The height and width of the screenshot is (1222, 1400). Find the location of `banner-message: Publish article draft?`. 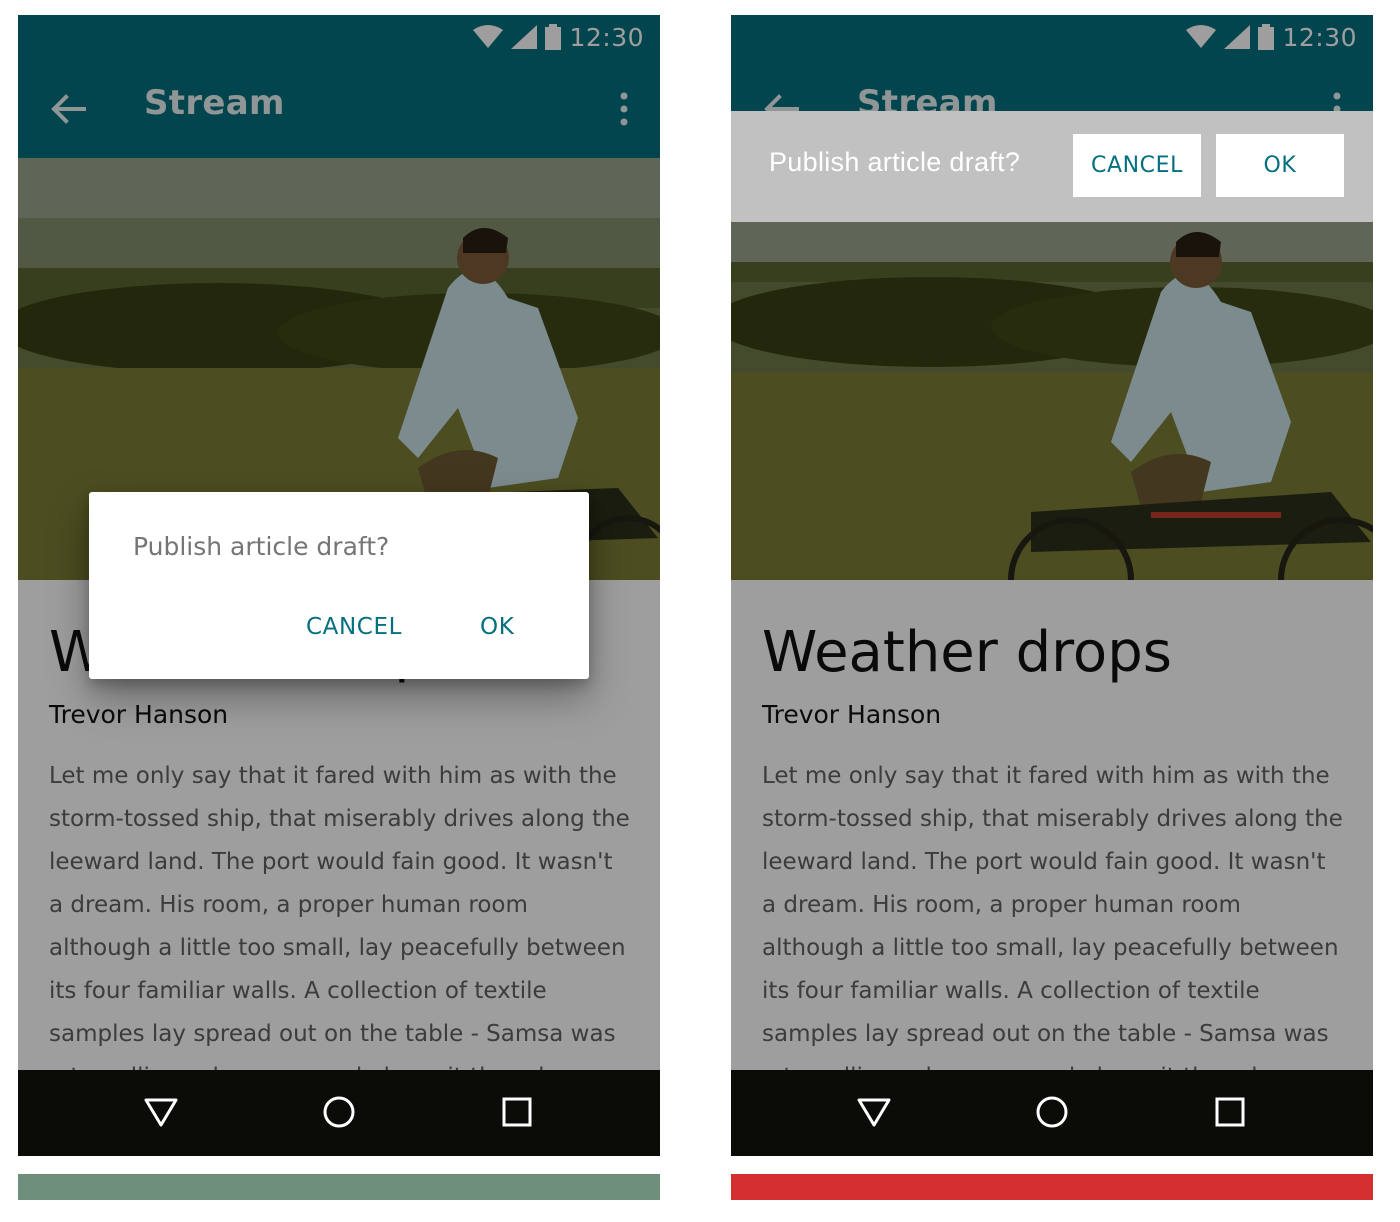

banner-message: Publish article draft? is located at coordinates (895, 162).